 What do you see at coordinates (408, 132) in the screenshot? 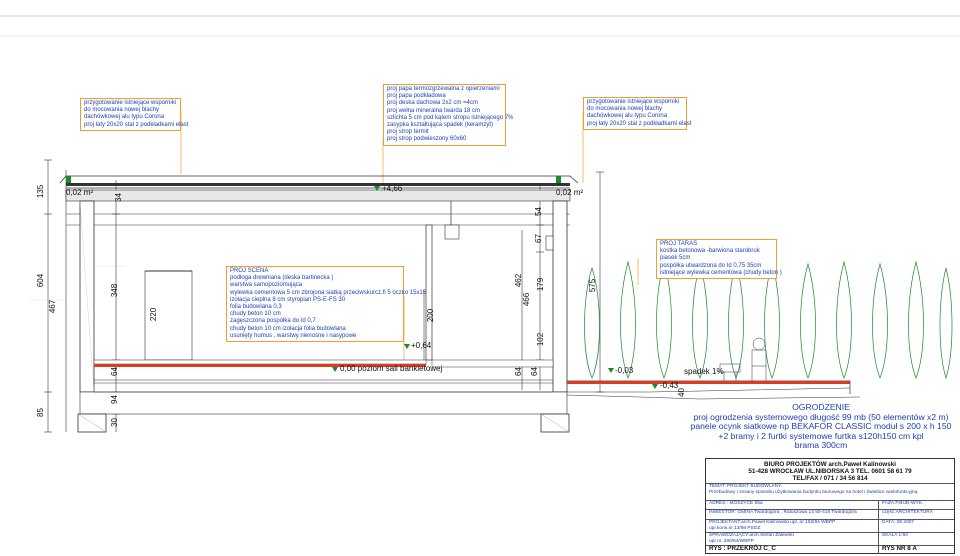
I see `note-line: proj strop termit` at bounding box center [408, 132].